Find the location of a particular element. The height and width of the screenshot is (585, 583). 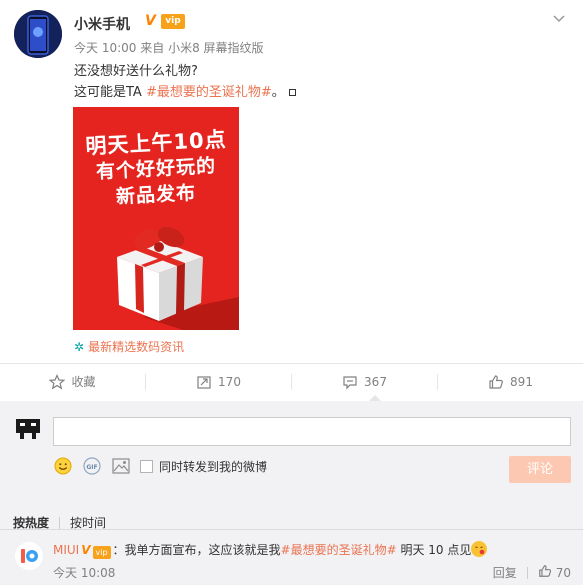

comment-time: 今天 10:08 is located at coordinates (84, 572).